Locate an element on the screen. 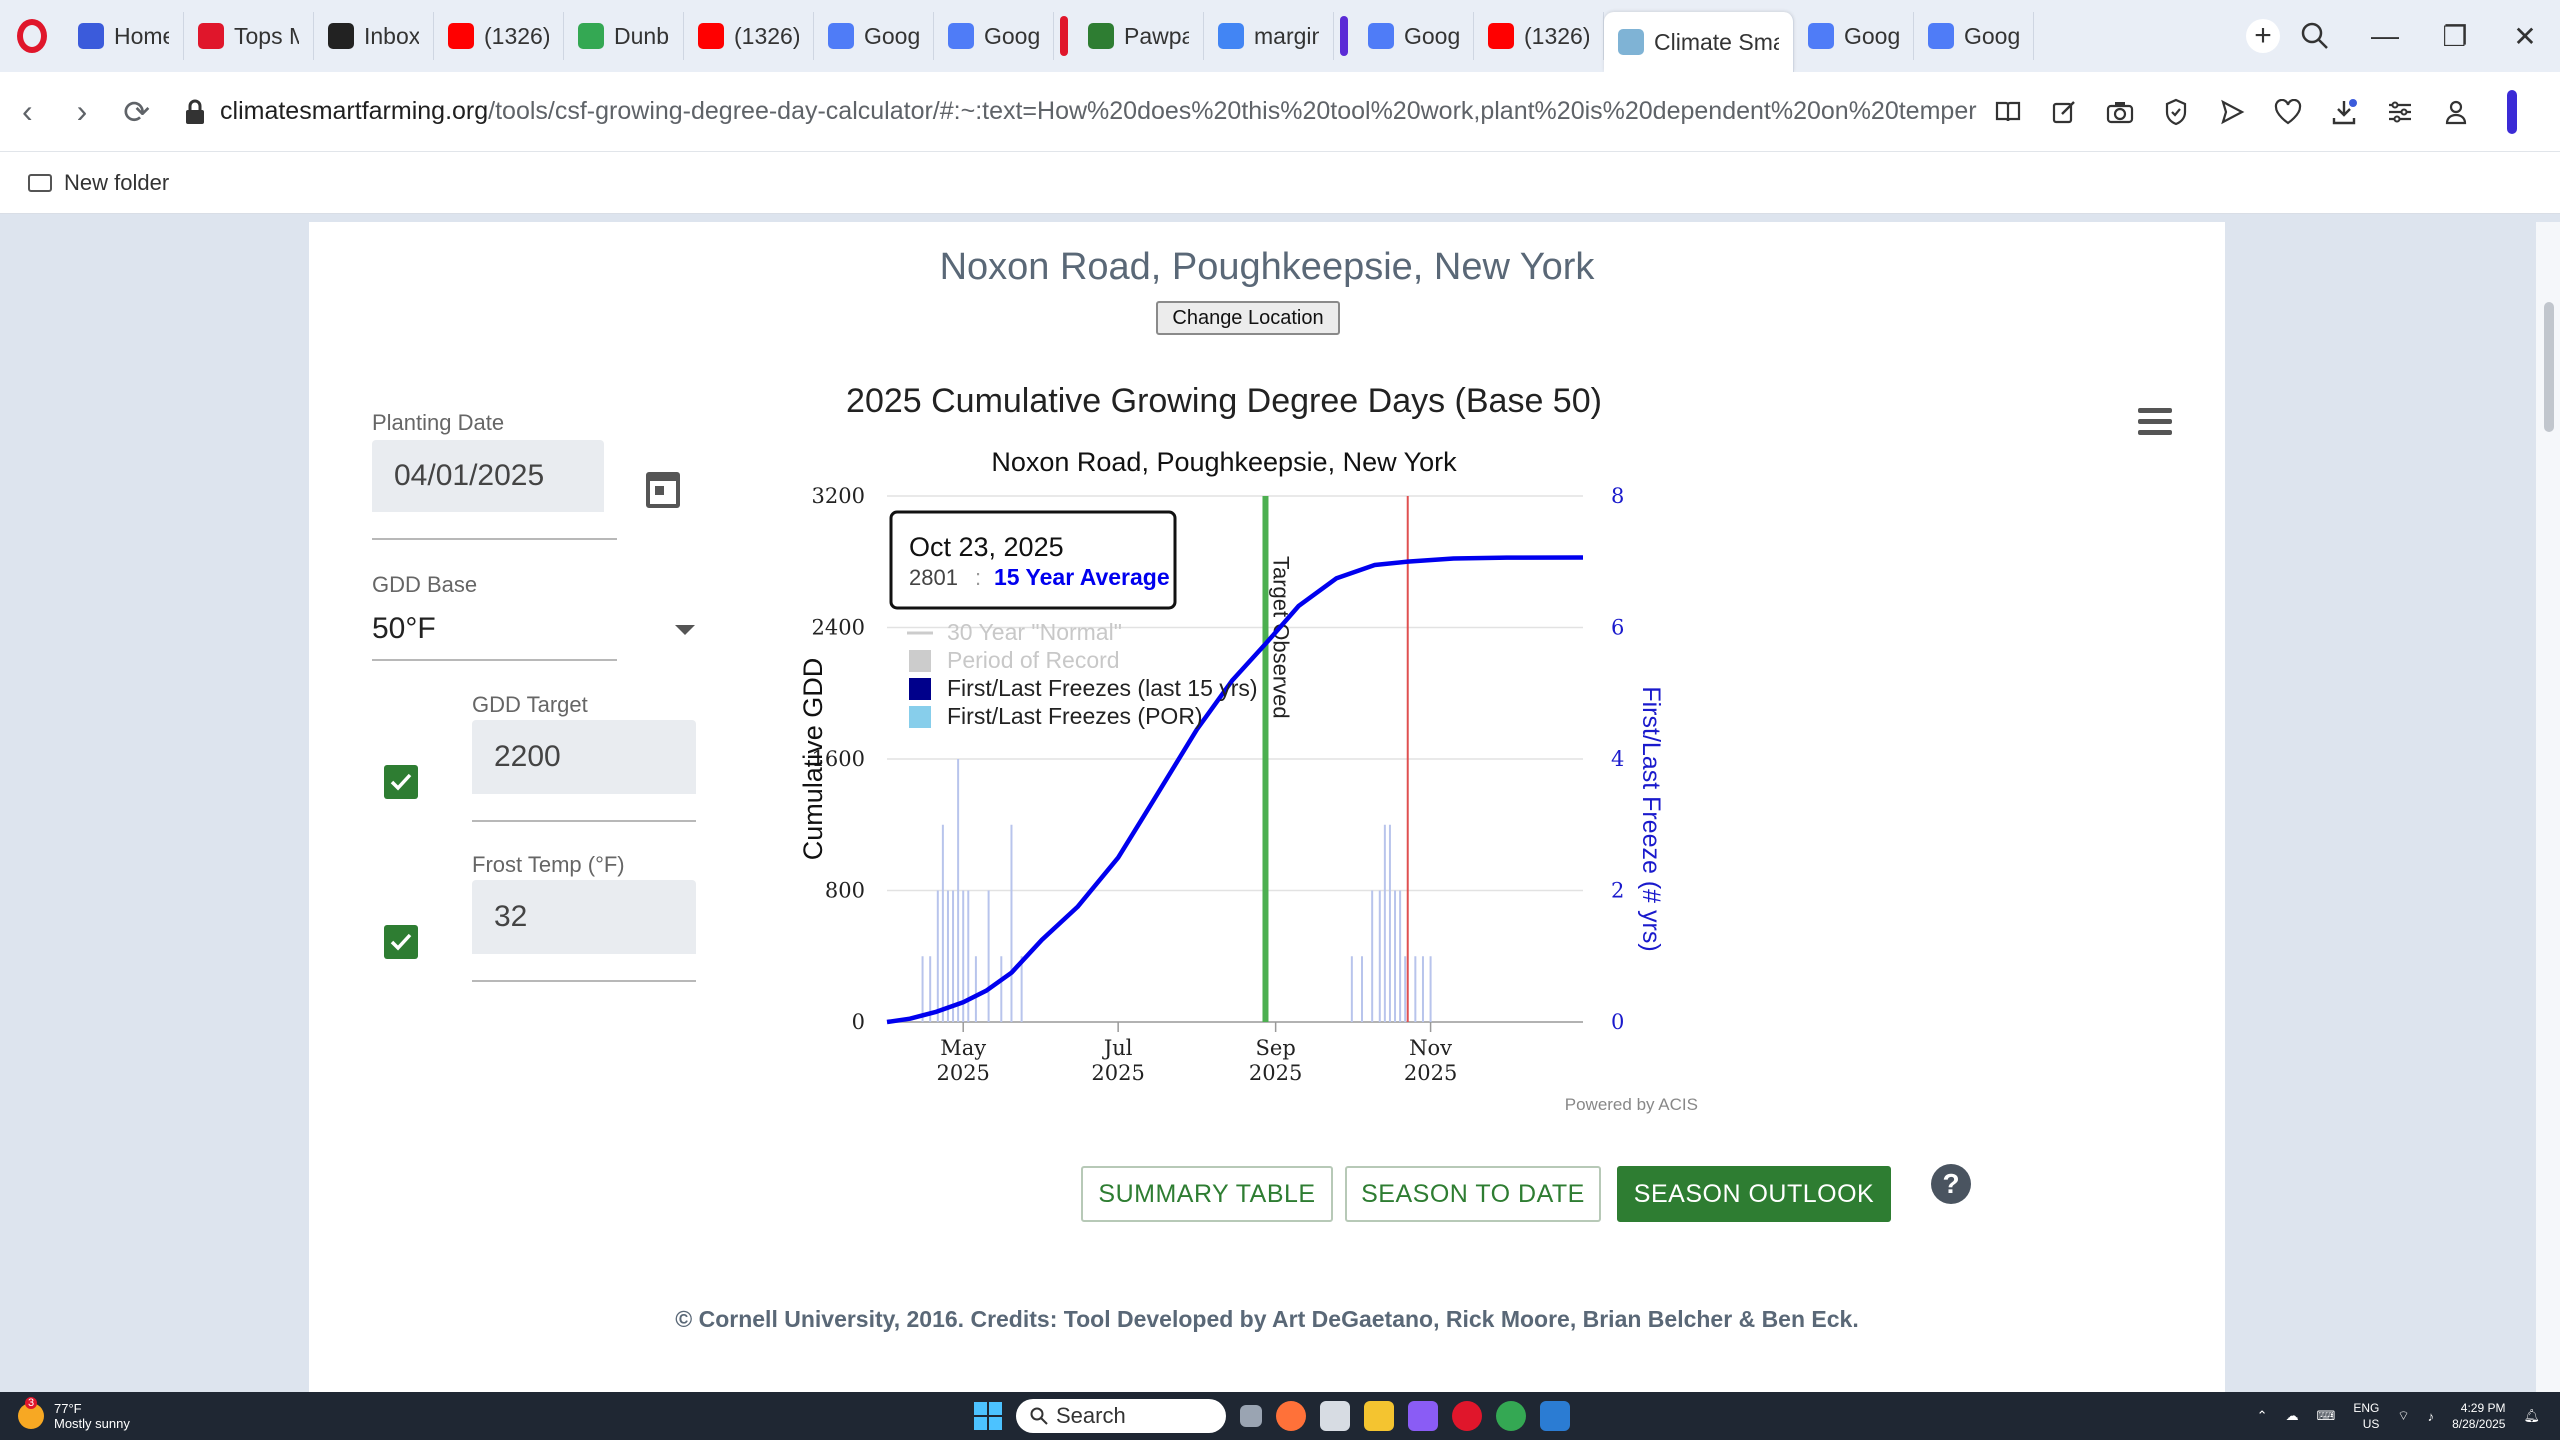 The width and height of the screenshot is (2560, 1440). browser-tab: (1326) V is located at coordinates (1539, 36).